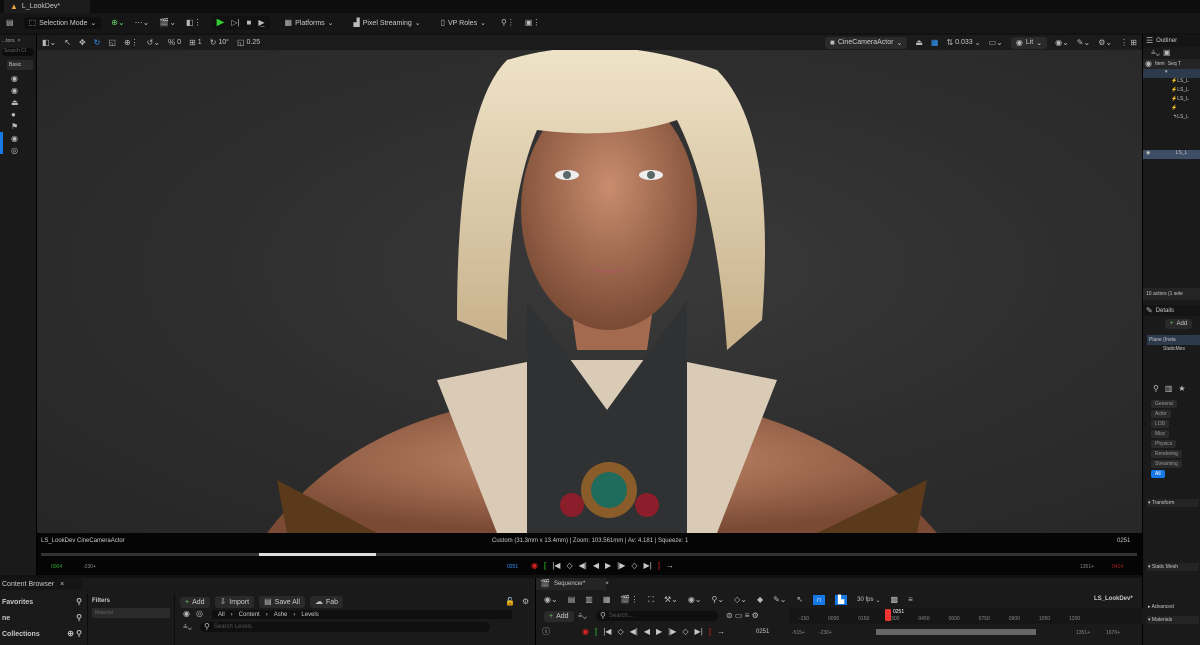  Describe the element at coordinates (1164, 404) in the screenshot. I see `category-general: General` at that location.